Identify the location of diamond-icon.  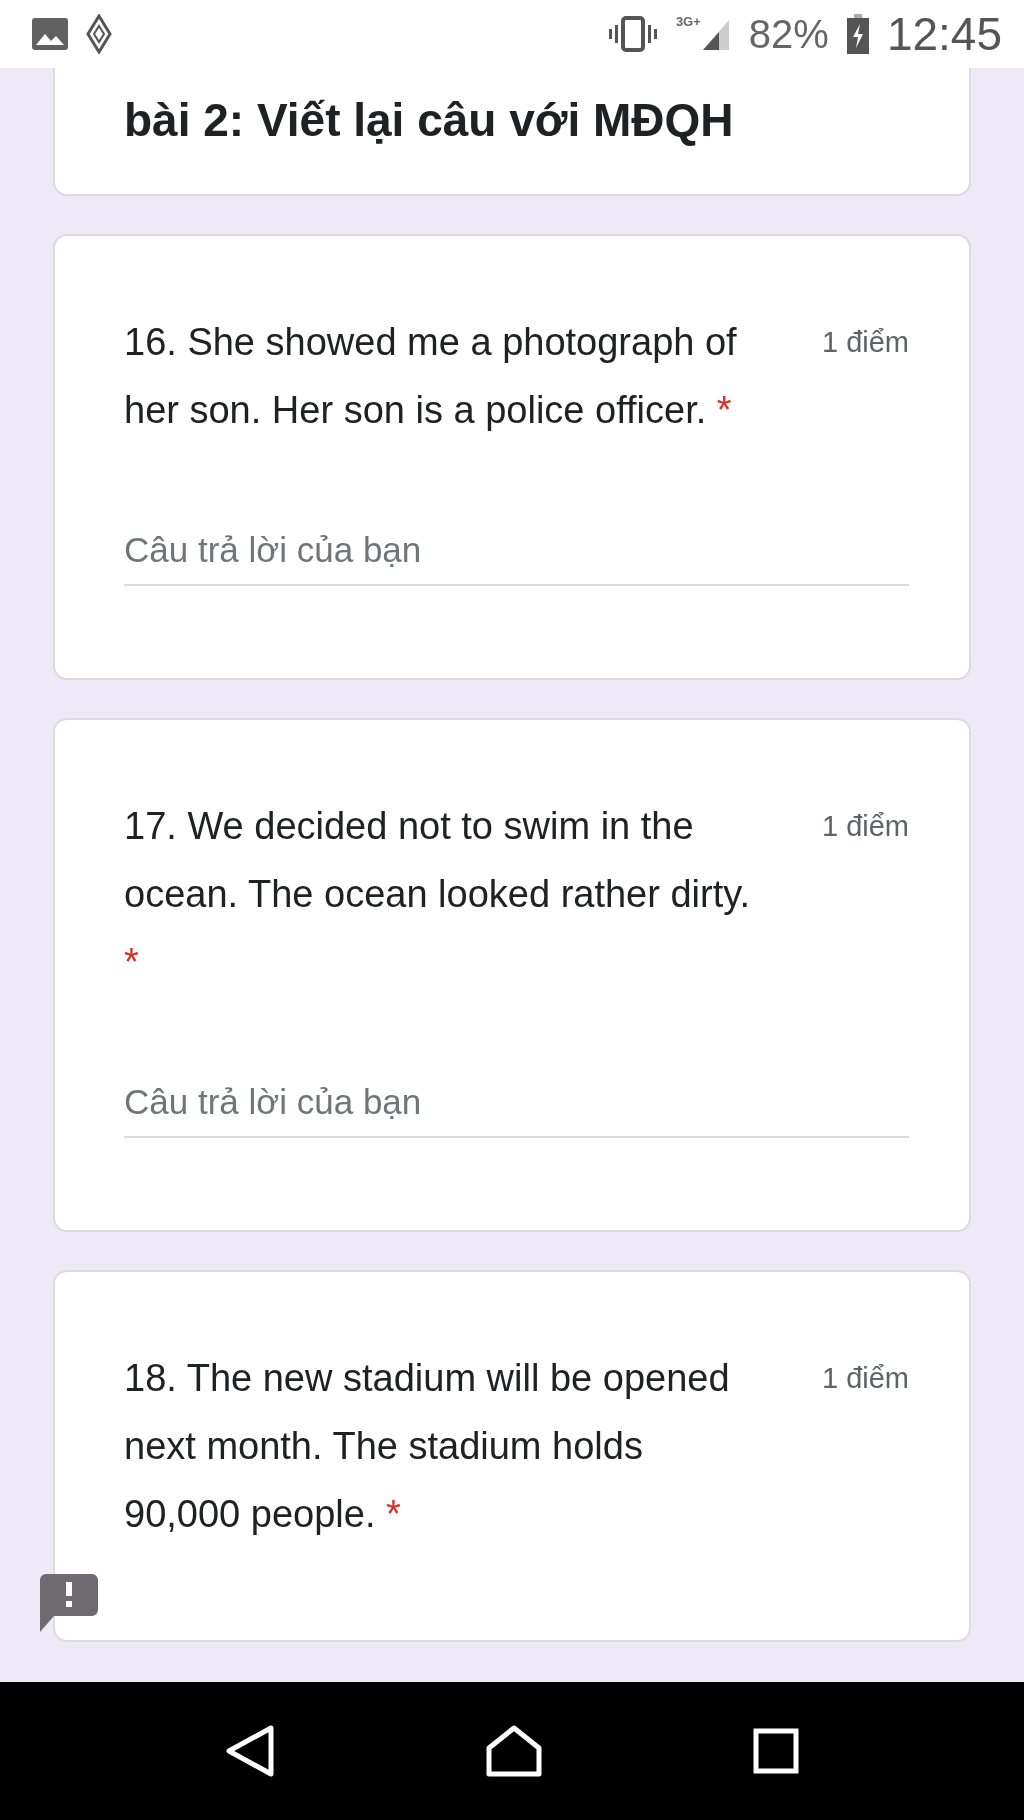
(99, 34).